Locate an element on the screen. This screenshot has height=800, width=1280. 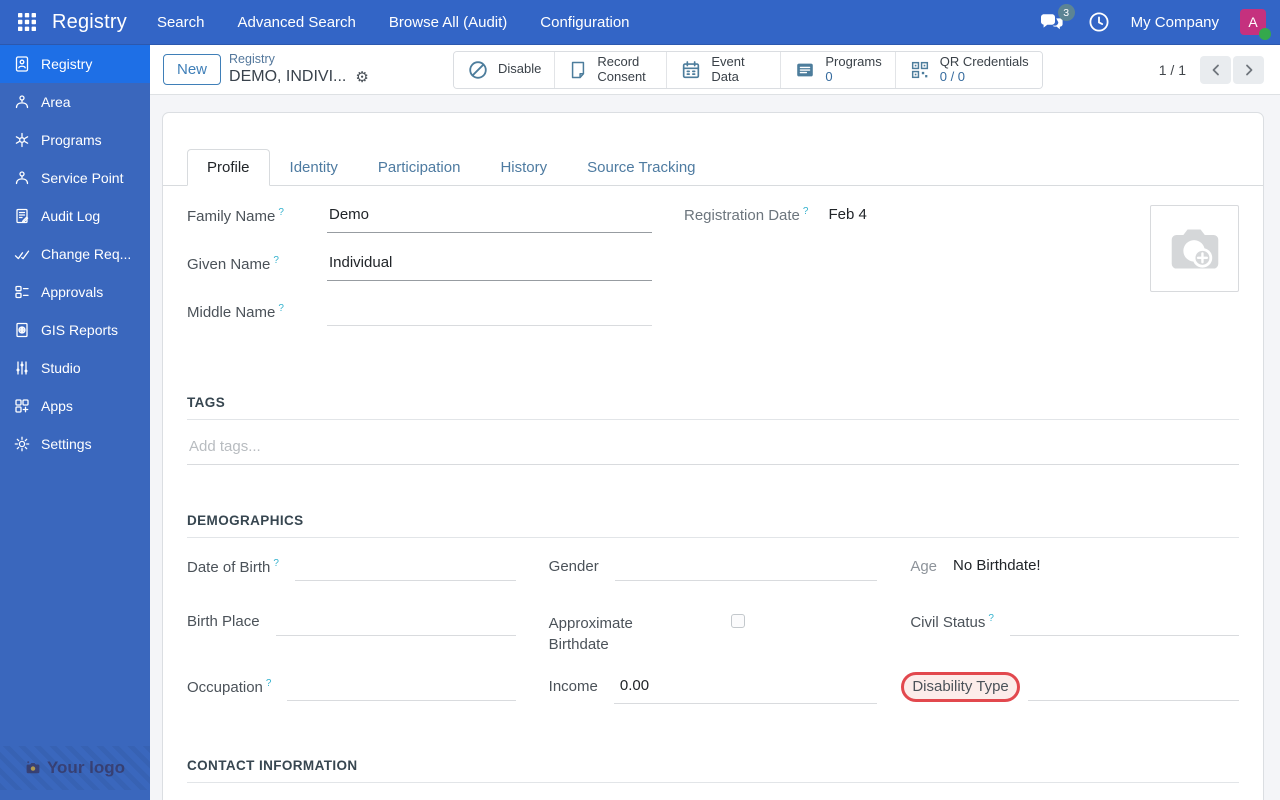
sidebar-item-gis-reports: GIS Reports is located at coordinates (75, 330).